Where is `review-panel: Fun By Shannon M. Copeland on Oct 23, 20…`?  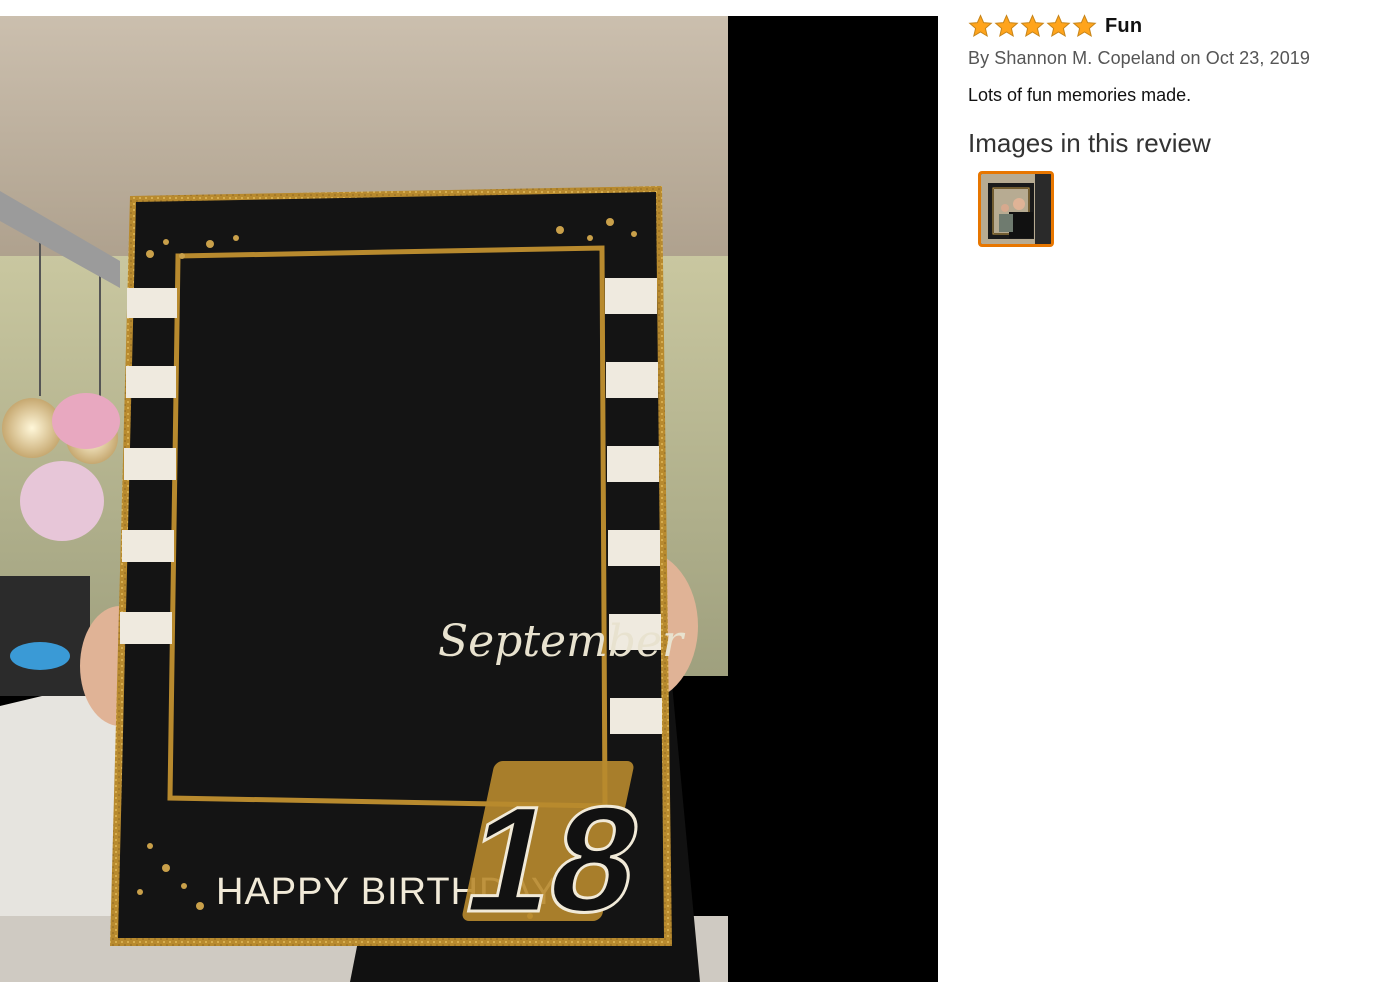
review-panel: Fun By Shannon M. Copeland on Oct 23, 20… is located at coordinates (1166, 129).